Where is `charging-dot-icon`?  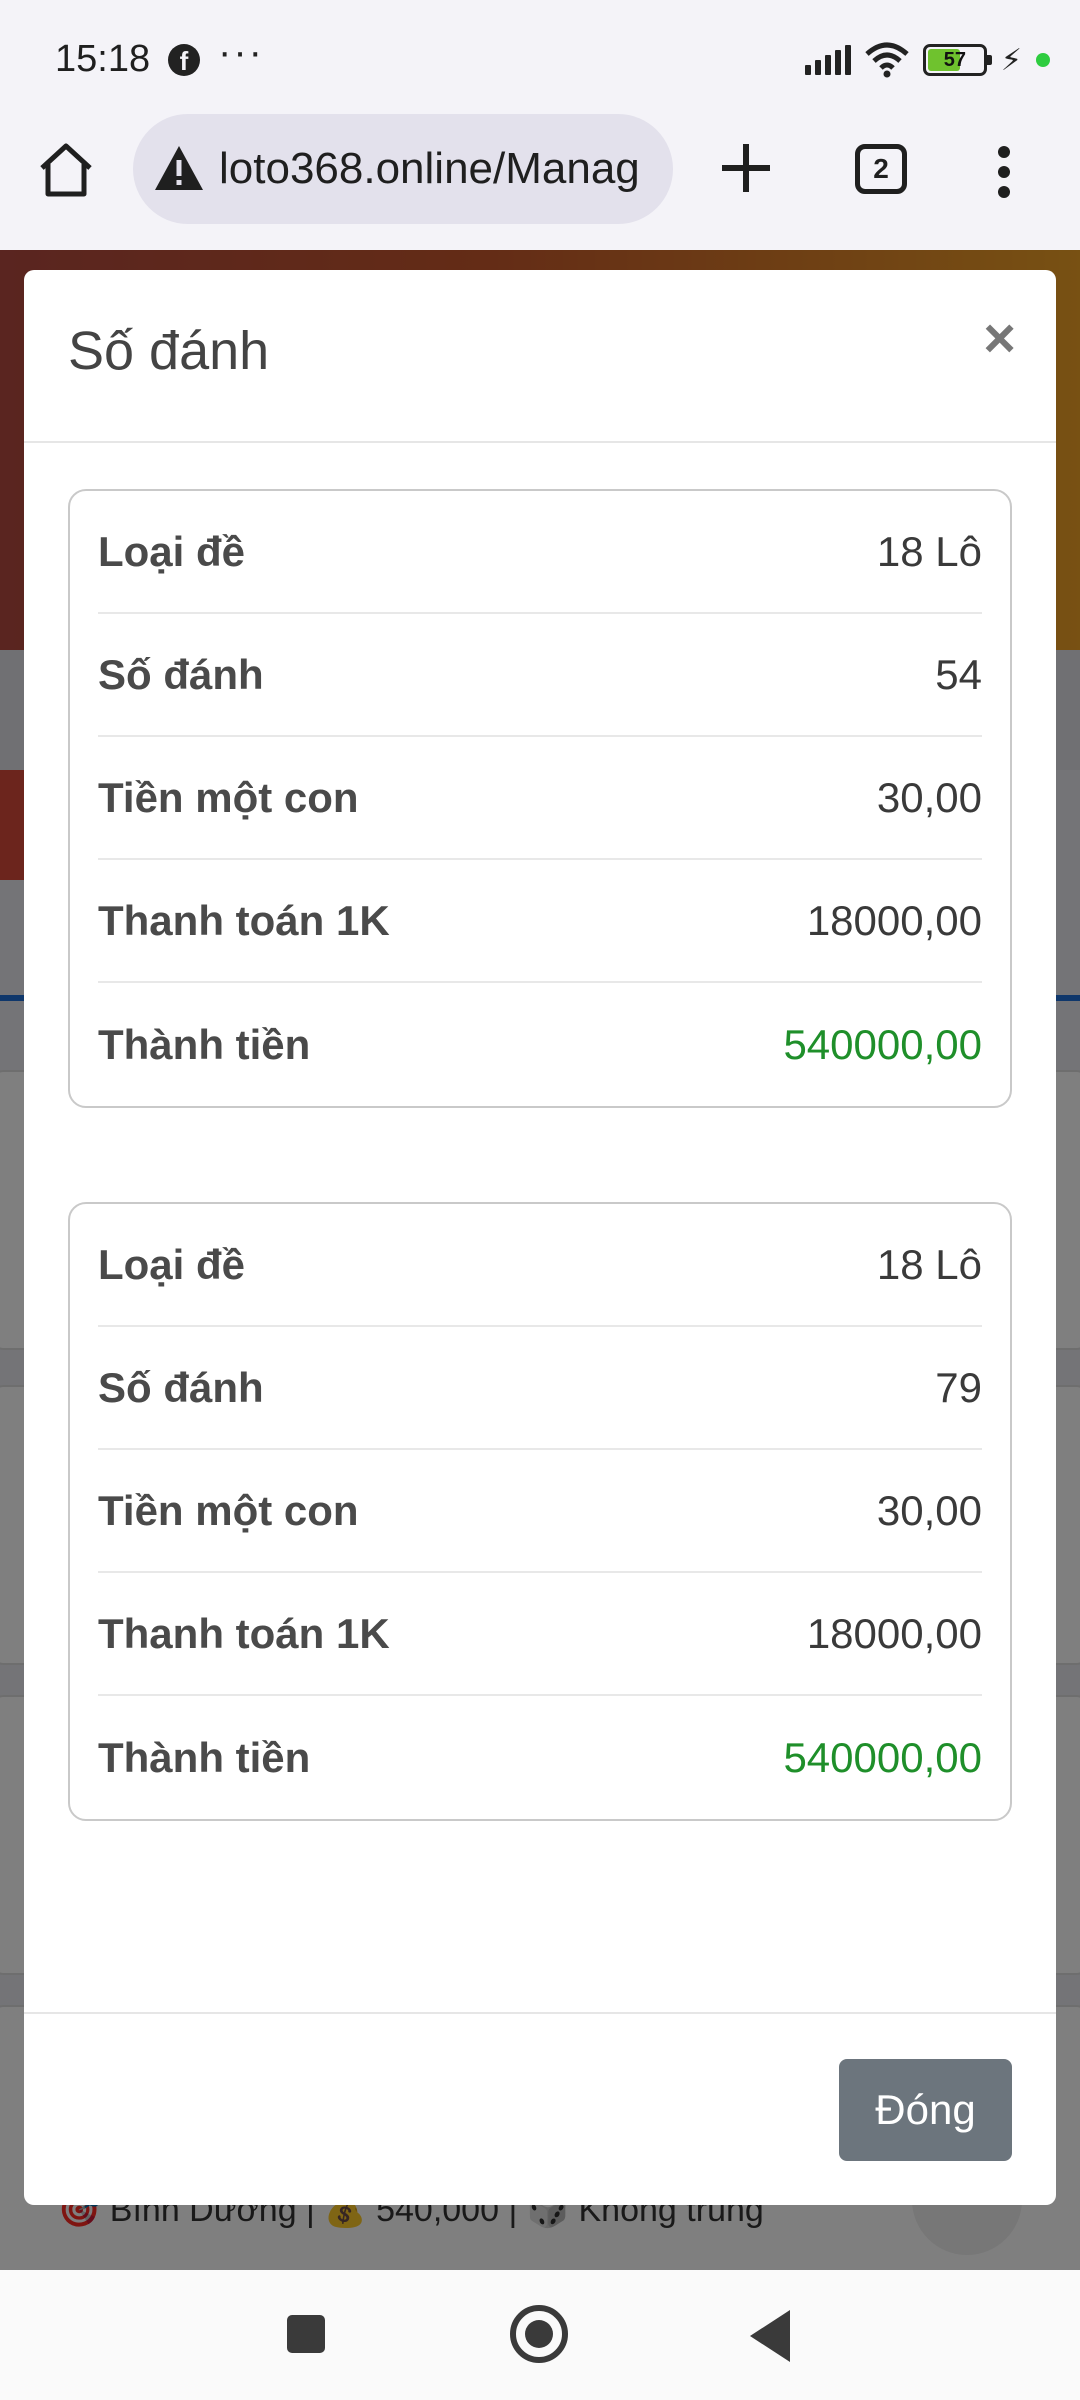
charging-dot-icon is located at coordinates (1043, 60).